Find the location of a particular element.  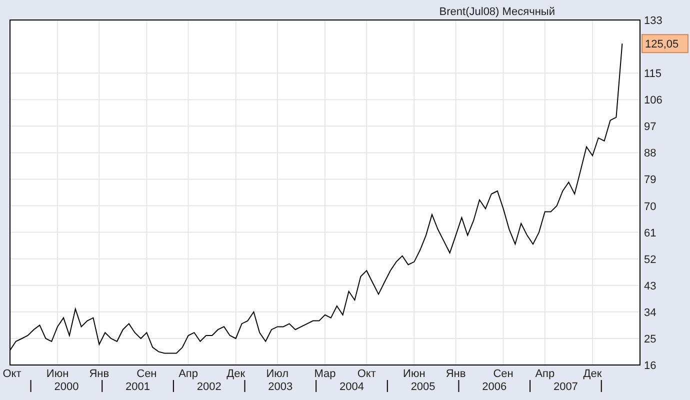

axis-label: 106 is located at coordinates (653, 100).